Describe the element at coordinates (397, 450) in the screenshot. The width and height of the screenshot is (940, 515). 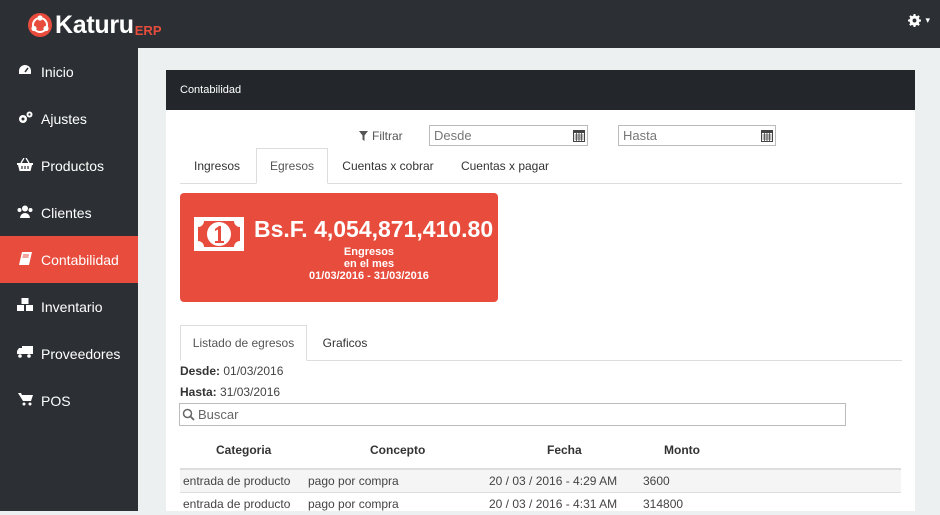
I see `column-header-concepto: Concepto` at that location.